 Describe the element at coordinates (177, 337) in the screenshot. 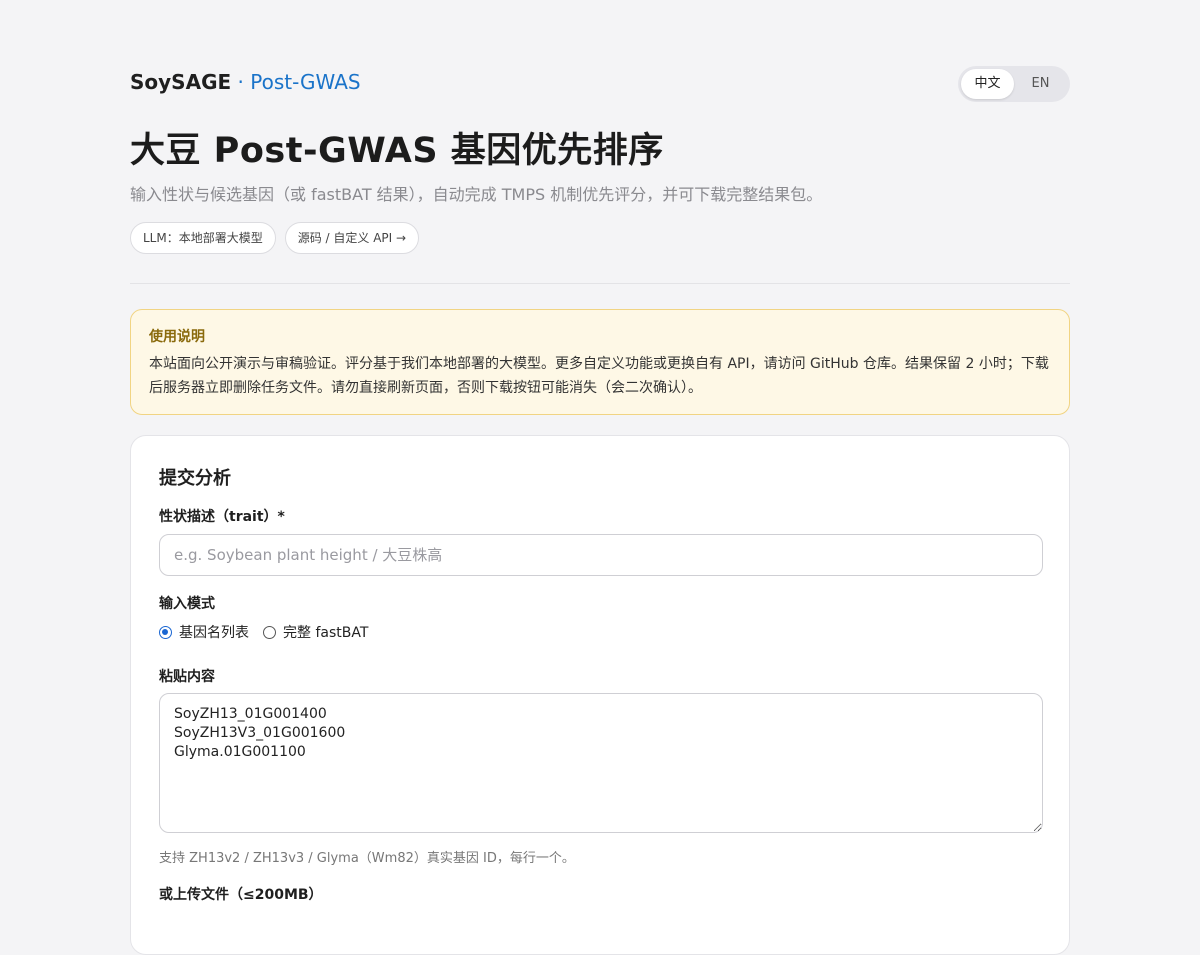

I see `notice-title: 使用说明` at that location.